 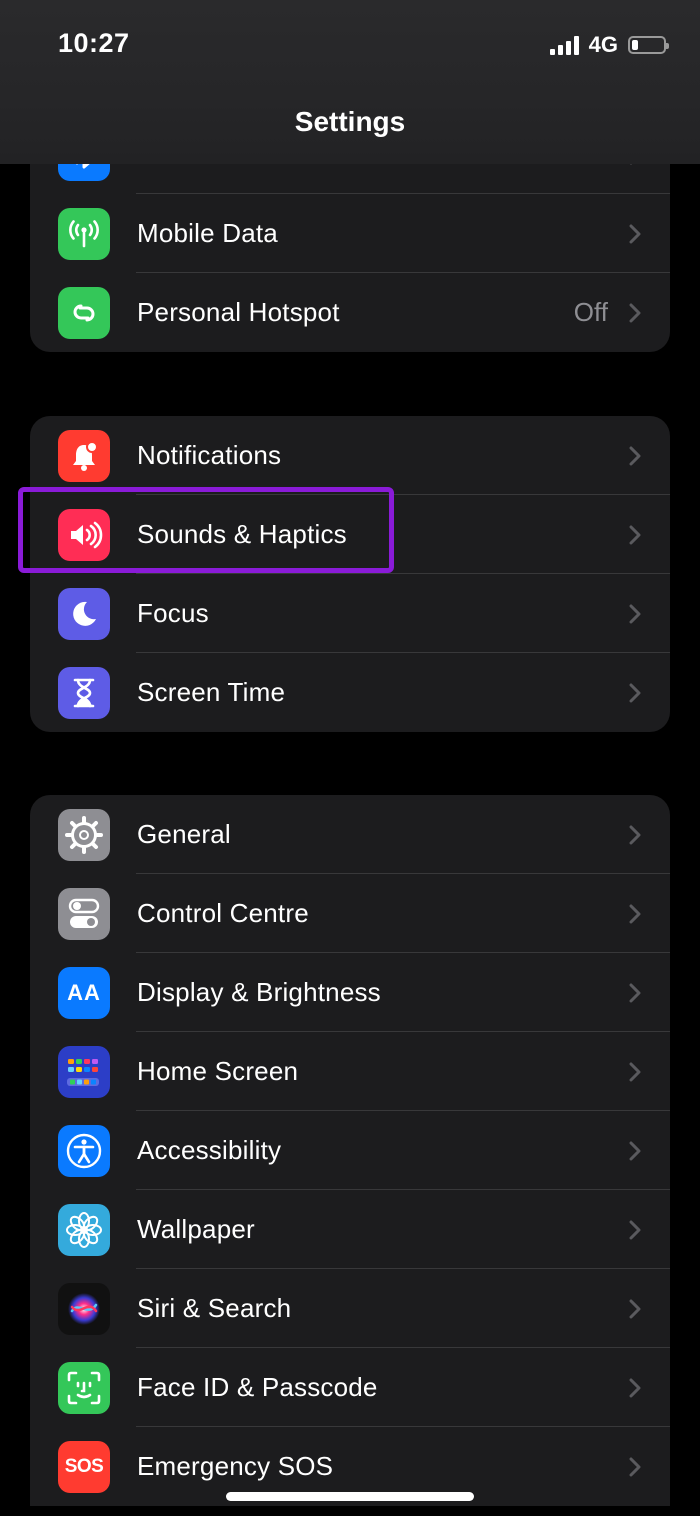 I want to click on settings-row-personal-hotspot: Personal Hotspot Off, so click(x=350, y=312).